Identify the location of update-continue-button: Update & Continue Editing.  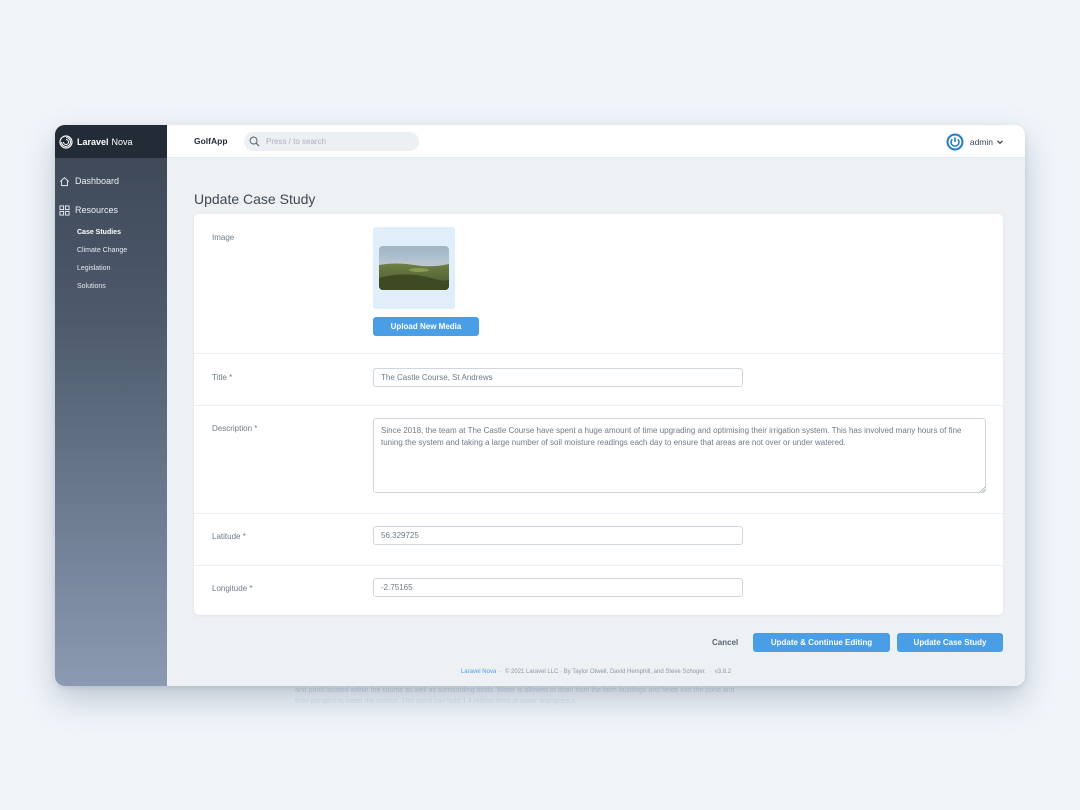
(821, 642).